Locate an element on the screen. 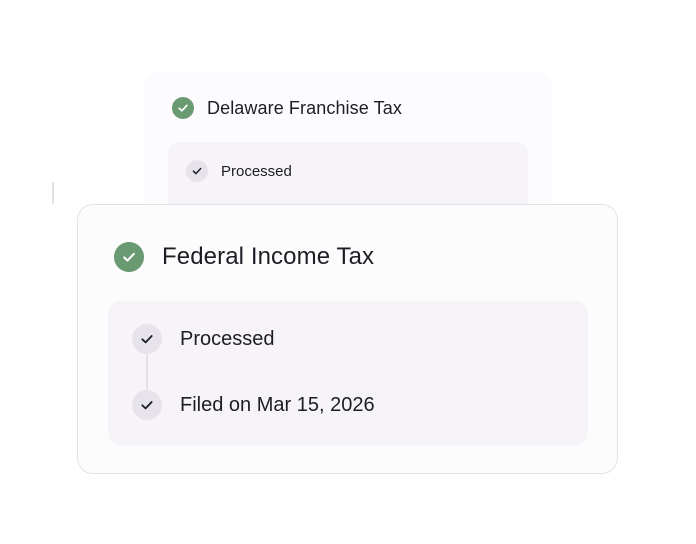  status-timeline: Processed is located at coordinates (348, 177).